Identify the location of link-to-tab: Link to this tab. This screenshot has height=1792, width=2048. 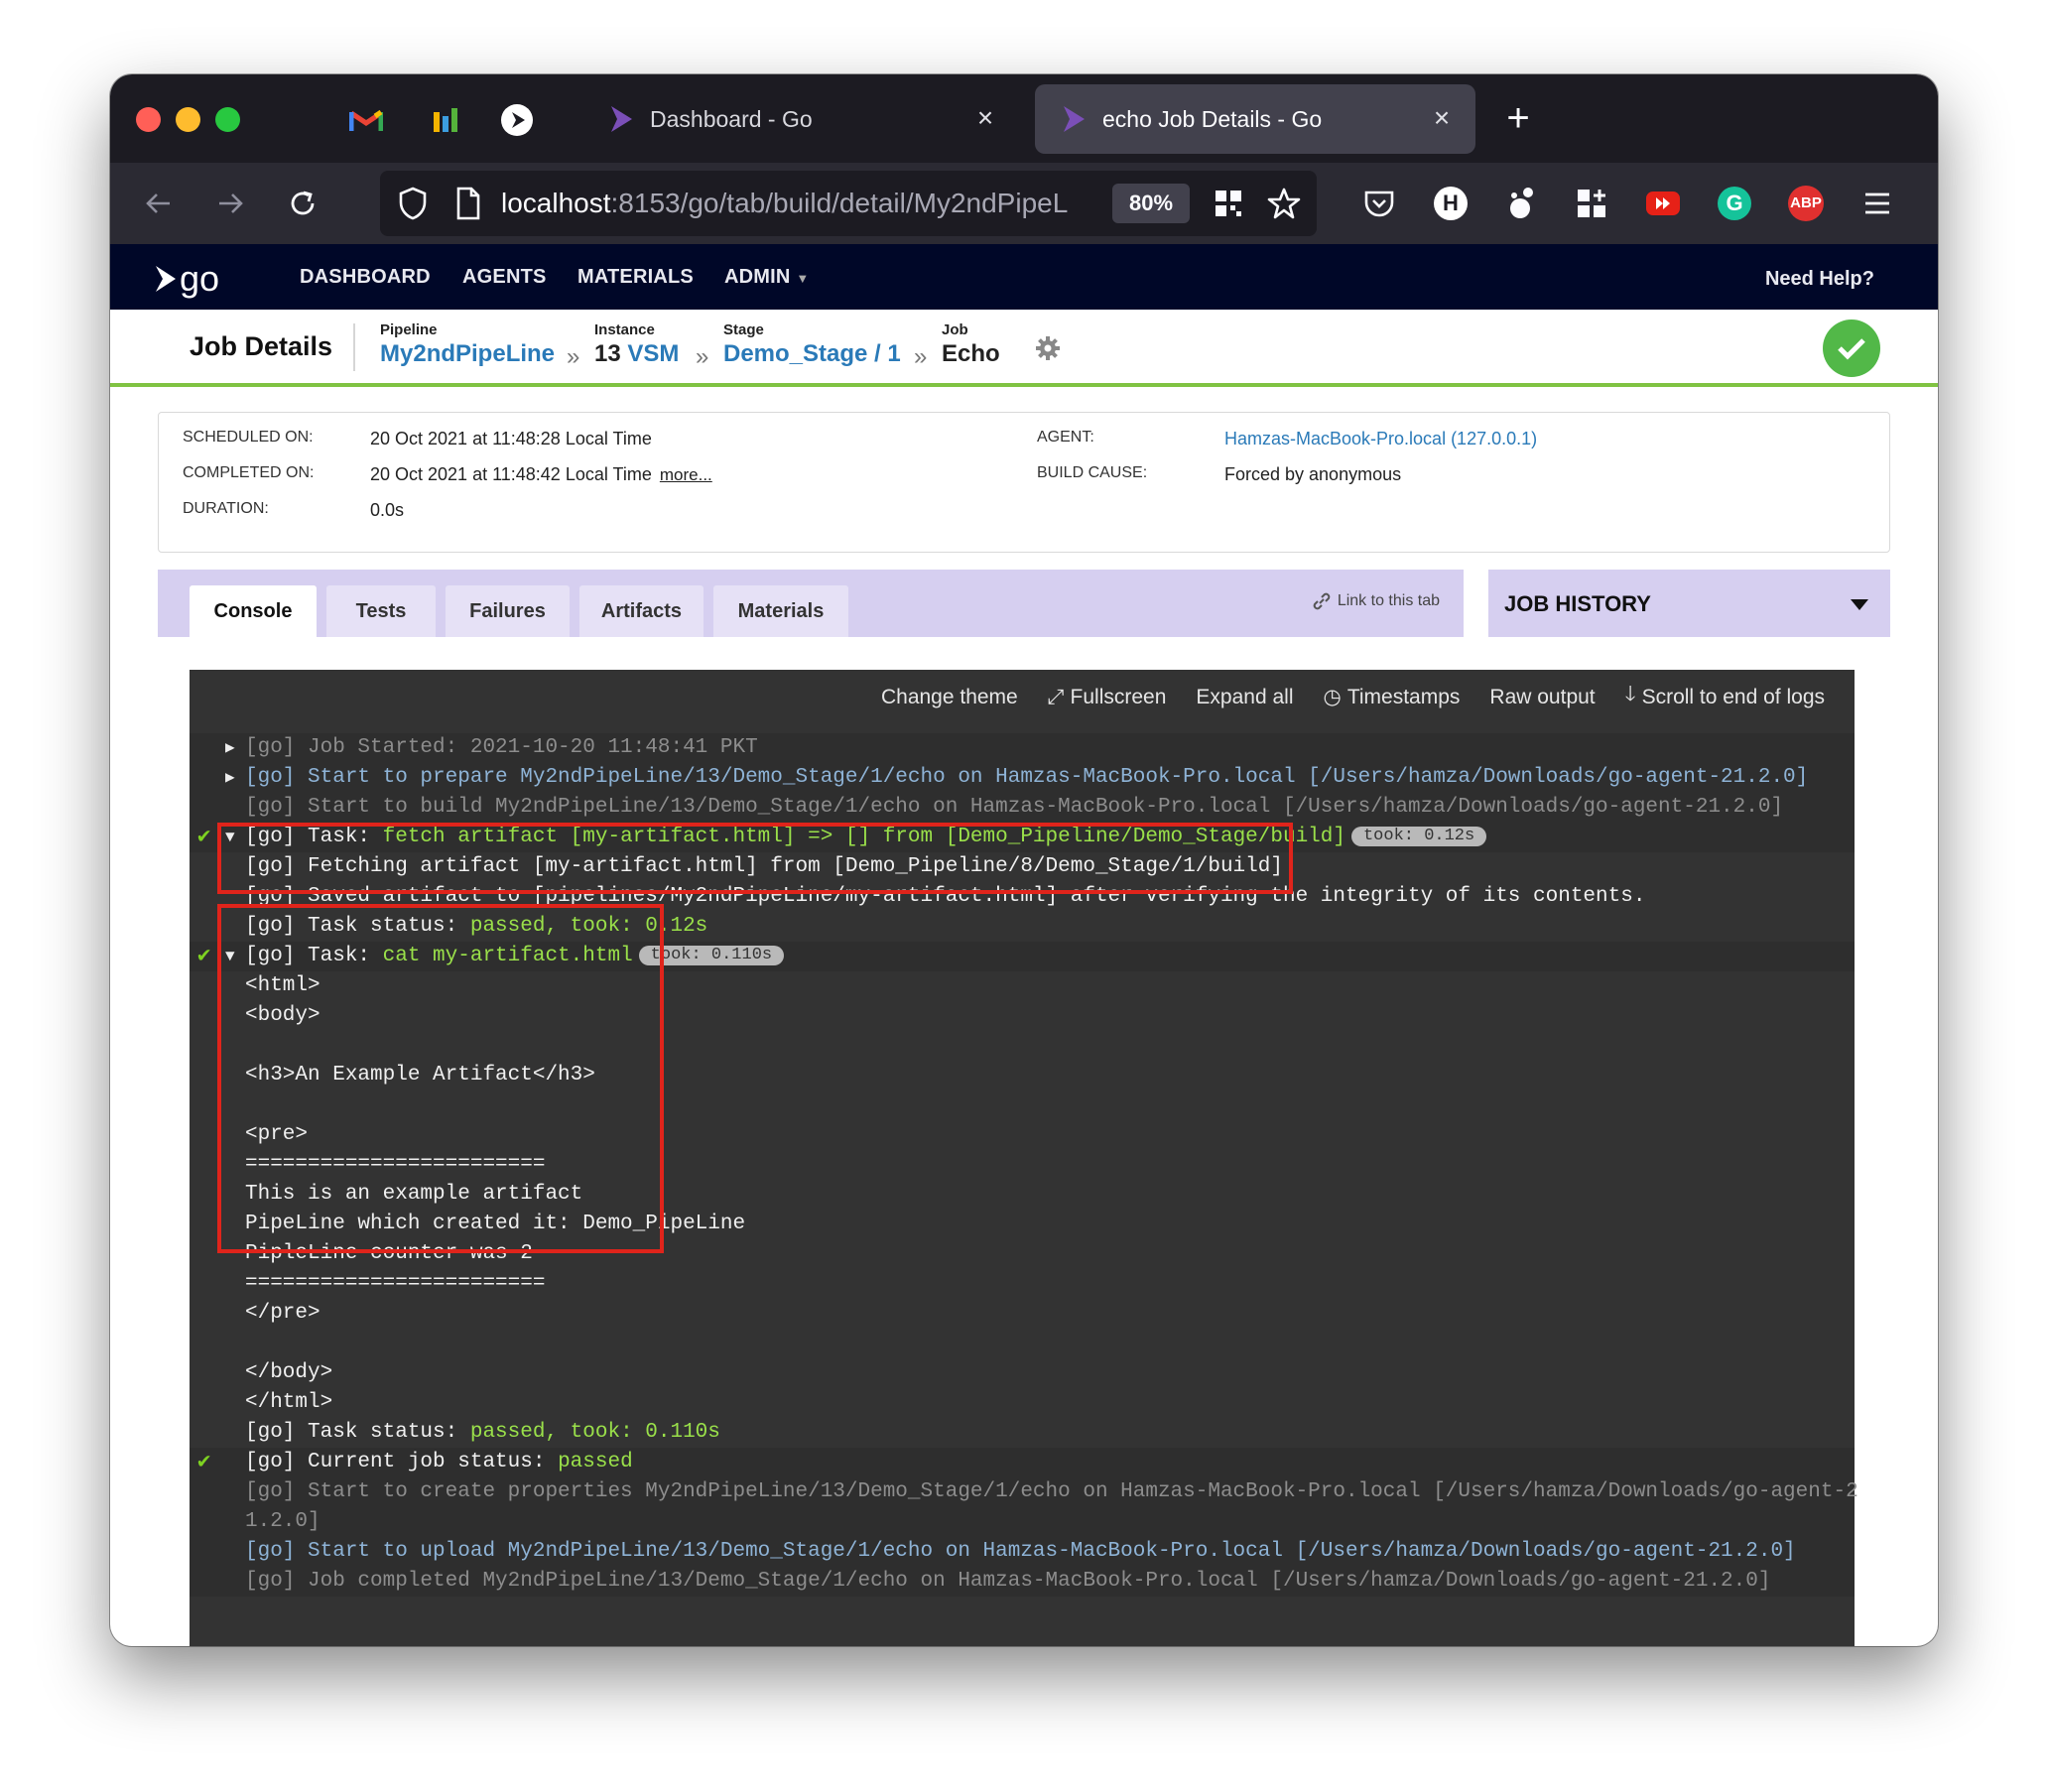
(1376, 601).